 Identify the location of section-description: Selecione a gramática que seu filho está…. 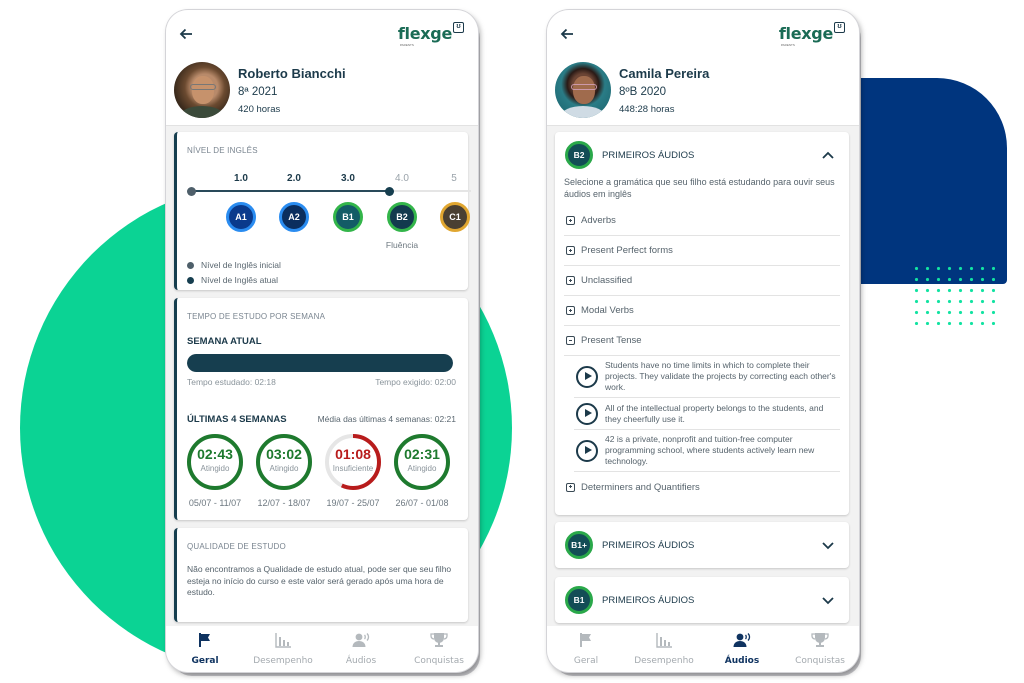
(699, 188).